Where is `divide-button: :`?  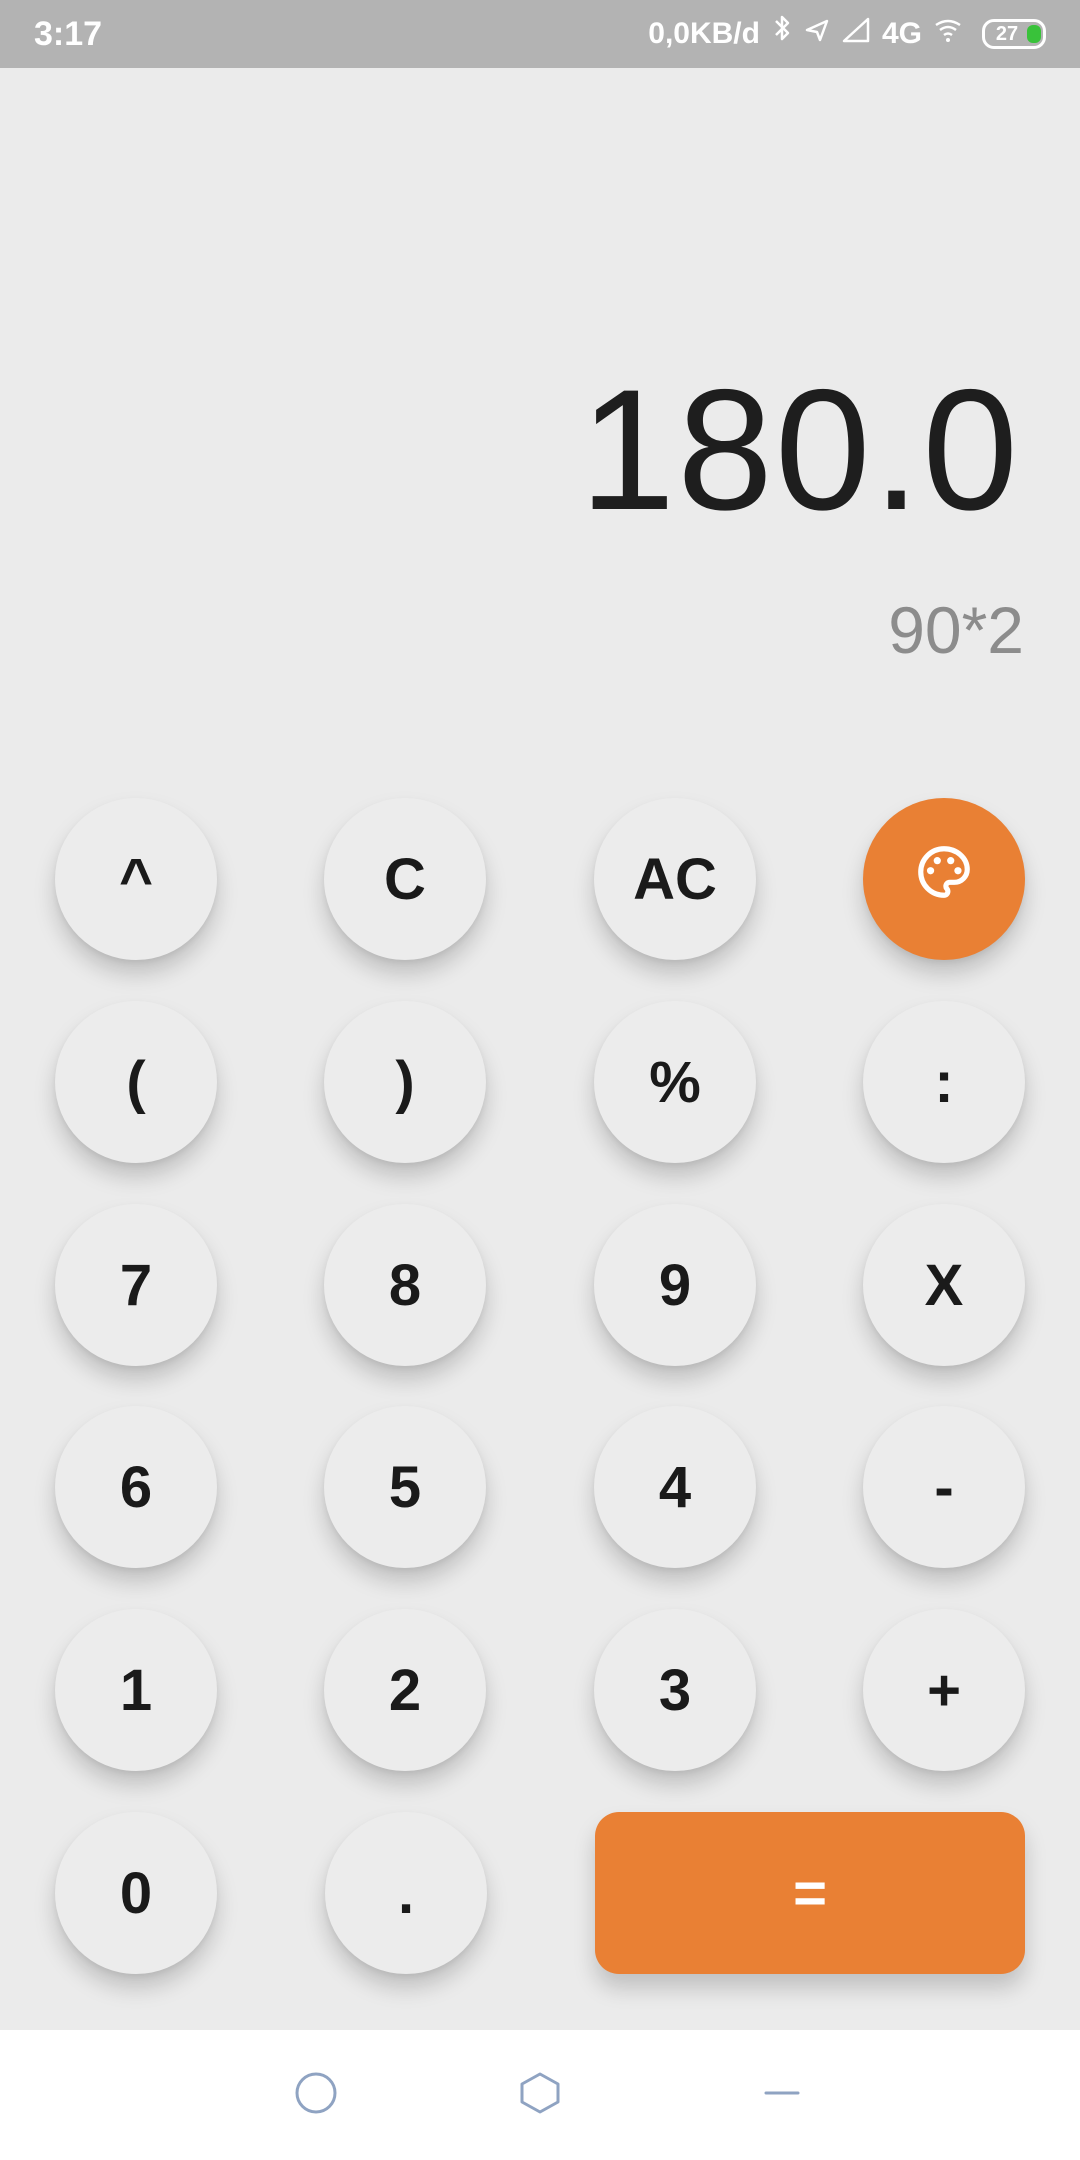
divide-button: : is located at coordinates (944, 1082).